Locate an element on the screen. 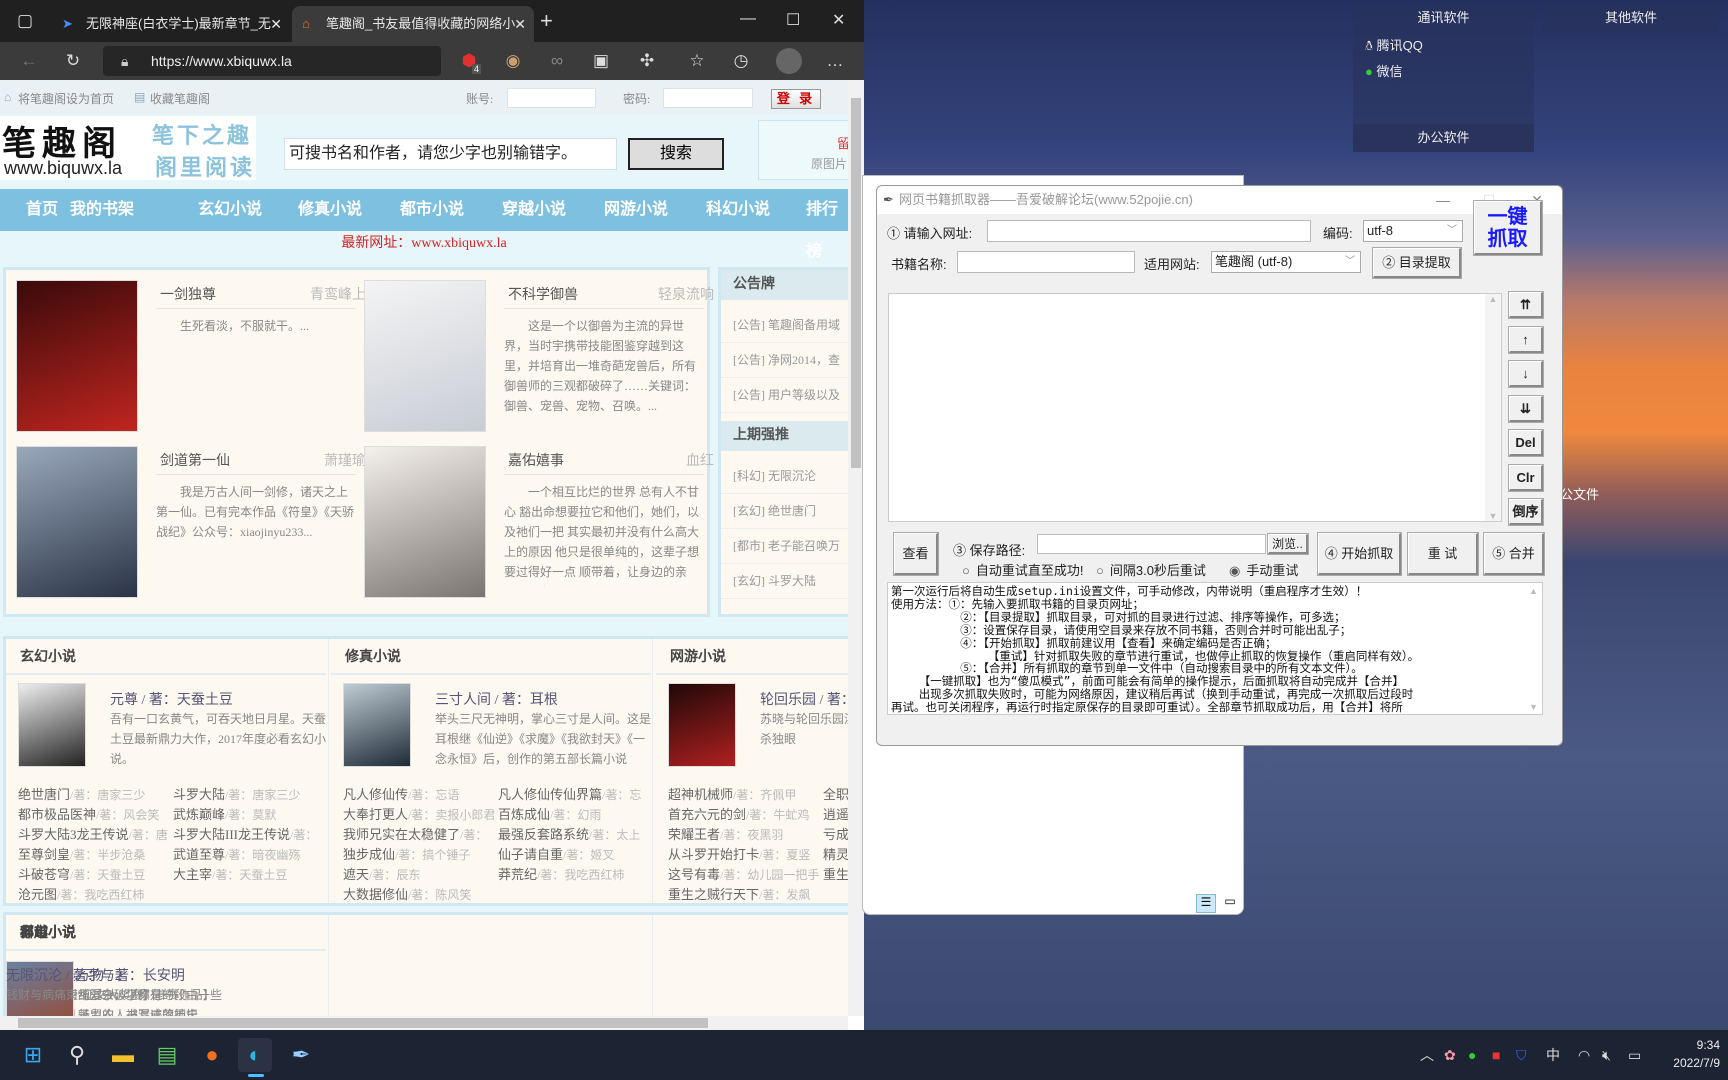 The image size is (1728, 1080). category-top-title: 元尊 / 著：天蚕土豆 is located at coordinates (171, 699).